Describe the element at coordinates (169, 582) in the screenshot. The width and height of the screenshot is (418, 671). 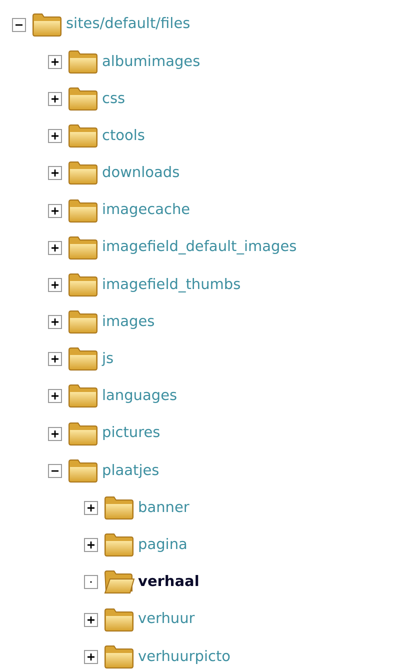
I see `folder-label: verhaal` at that location.